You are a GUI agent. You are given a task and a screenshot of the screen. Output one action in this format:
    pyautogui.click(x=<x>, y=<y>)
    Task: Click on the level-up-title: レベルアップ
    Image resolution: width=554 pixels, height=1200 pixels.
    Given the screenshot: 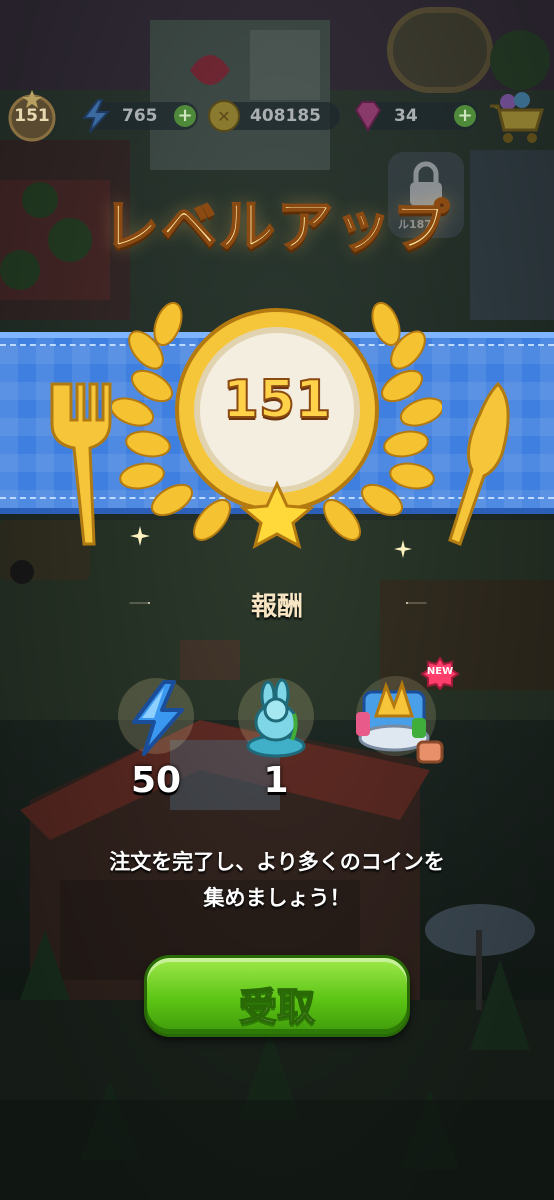 What is the action you would take?
    pyautogui.click(x=276, y=227)
    